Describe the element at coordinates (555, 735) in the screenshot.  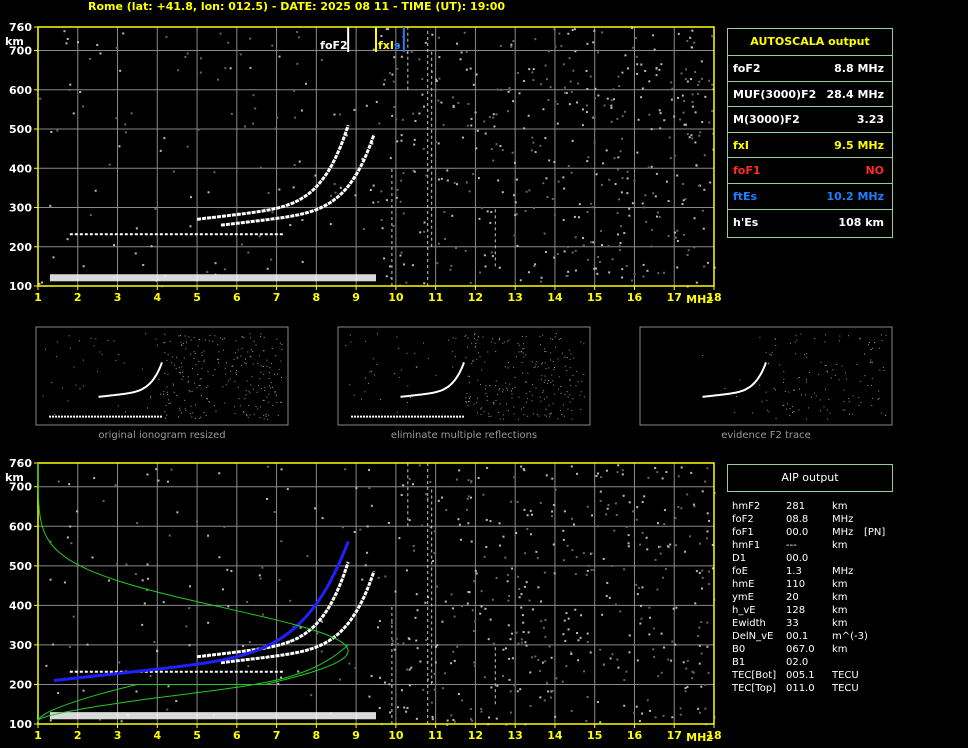
I see `lower-xtick-label: 14` at that location.